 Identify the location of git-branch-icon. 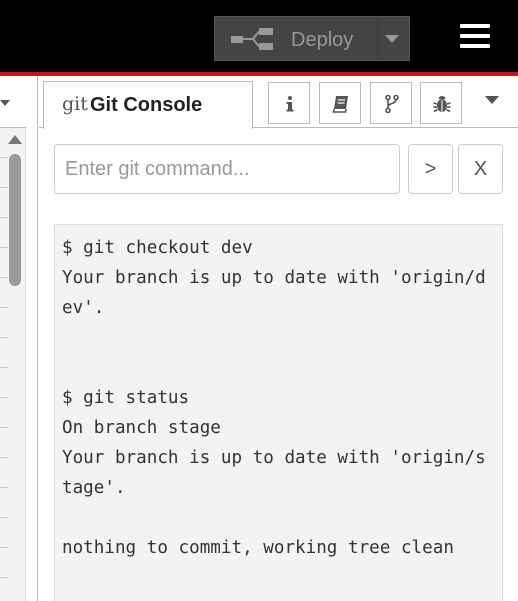
(392, 104).